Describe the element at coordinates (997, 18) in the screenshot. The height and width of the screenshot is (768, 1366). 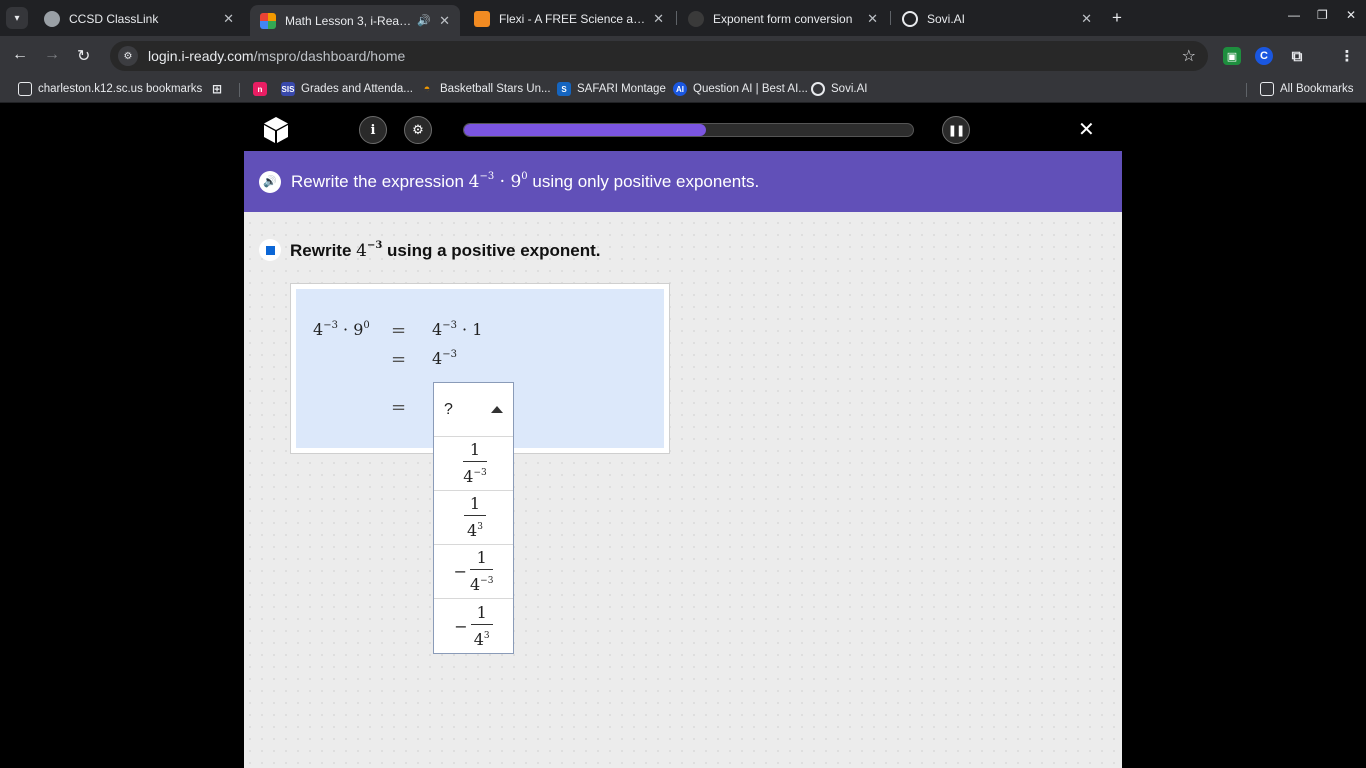
I see `tab-sovi-ai: Sovi.AI ✕` at that location.